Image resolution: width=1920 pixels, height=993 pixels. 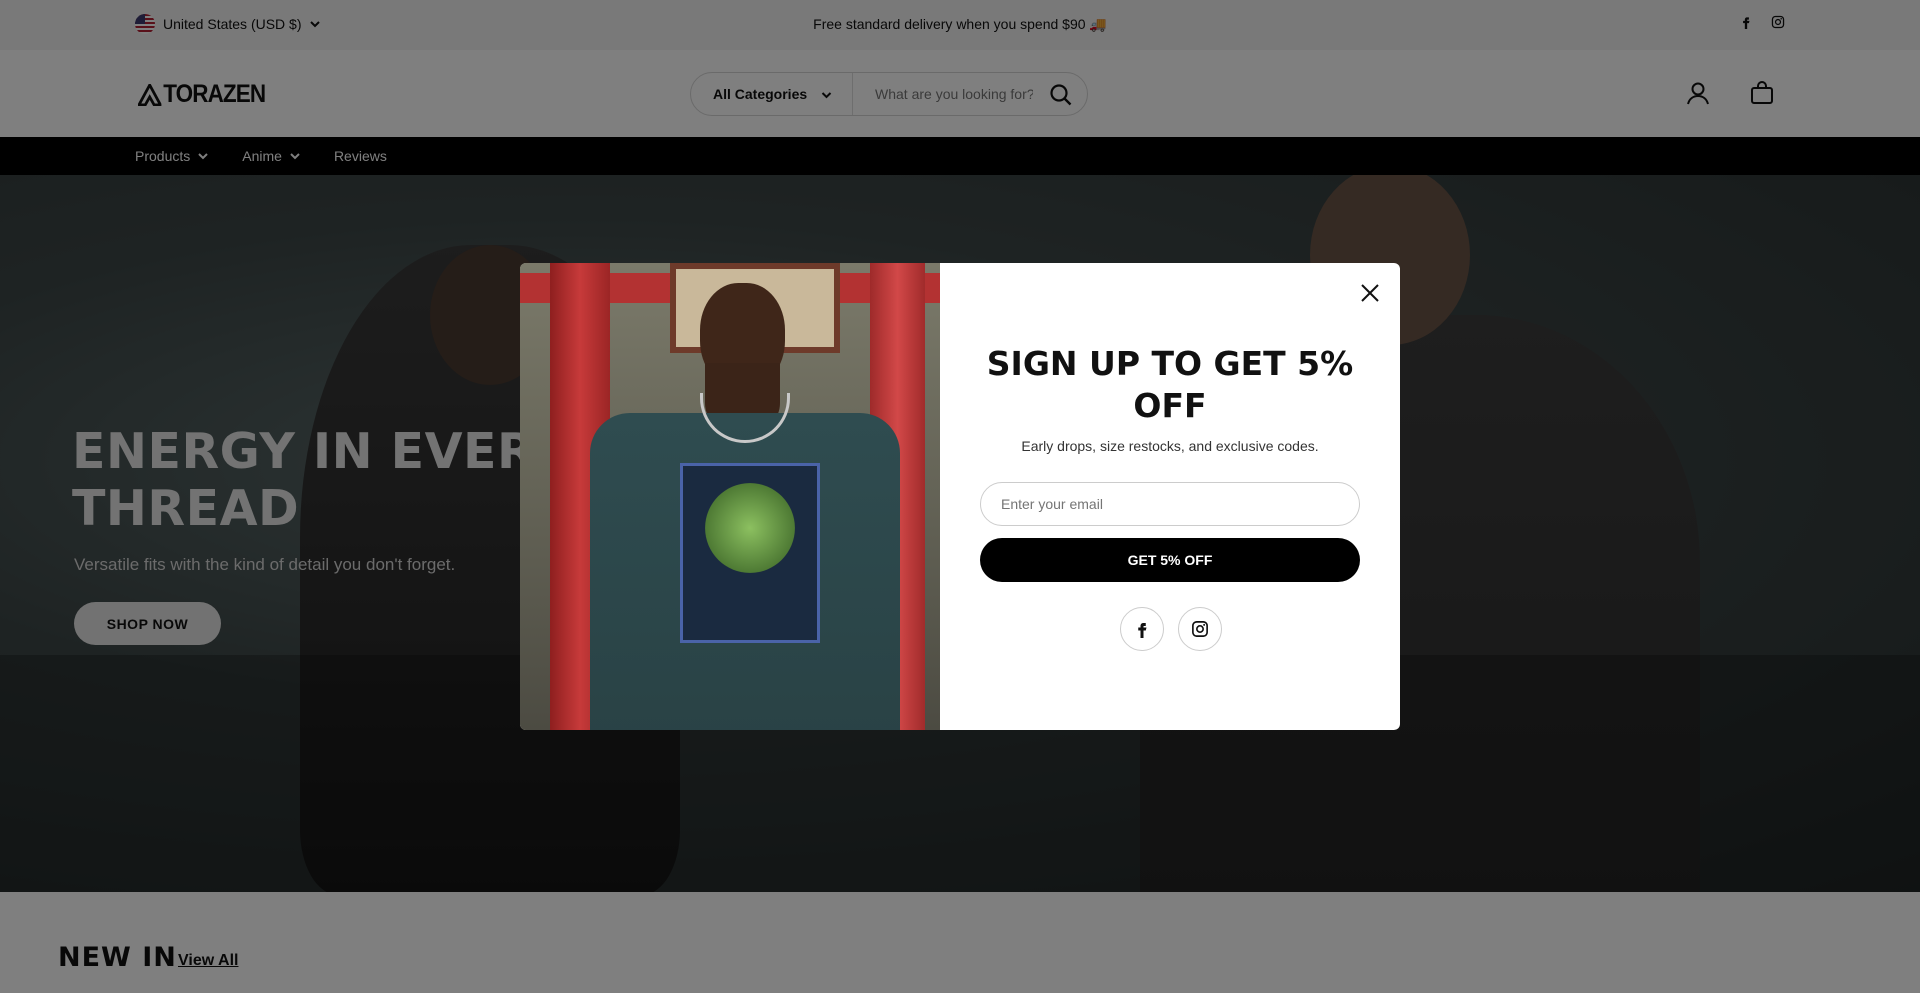 What do you see at coordinates (1170, 504) in the screenshot?
I see `email-field` at bounding box center [1170, 504].